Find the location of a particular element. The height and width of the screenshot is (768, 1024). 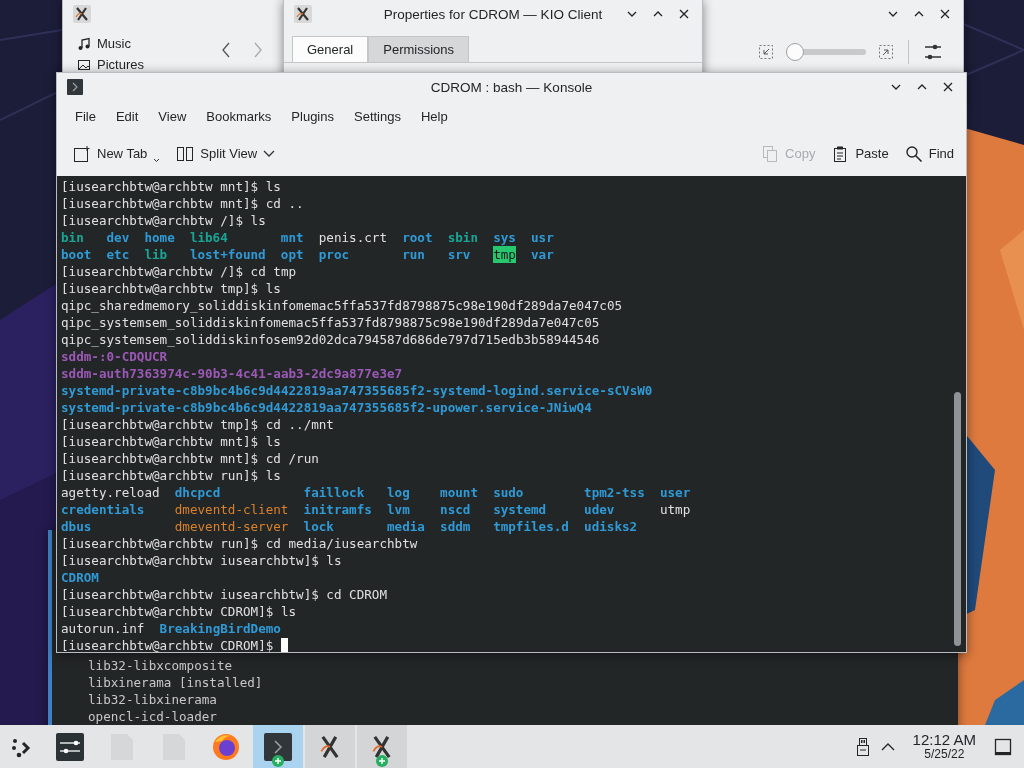

caret-icon is located at coordinates (157, 160).